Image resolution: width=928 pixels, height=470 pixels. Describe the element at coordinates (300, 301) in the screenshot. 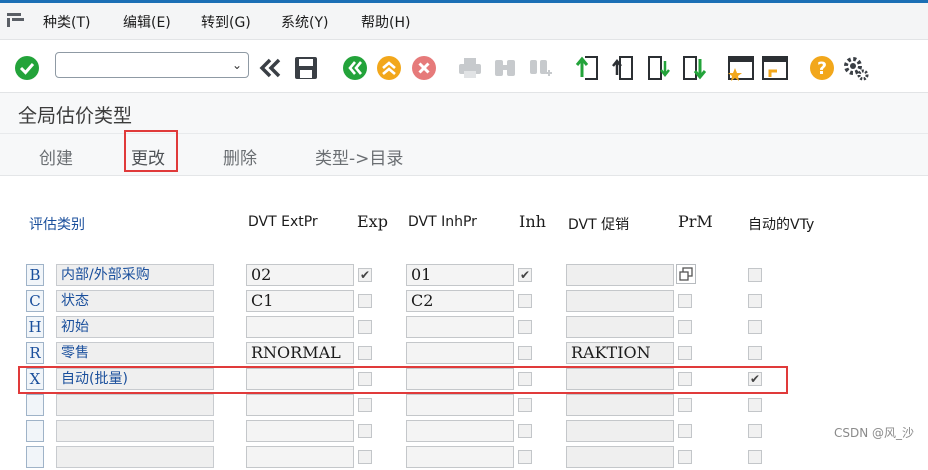

I see `dvt-ext-field: C1` at that location.